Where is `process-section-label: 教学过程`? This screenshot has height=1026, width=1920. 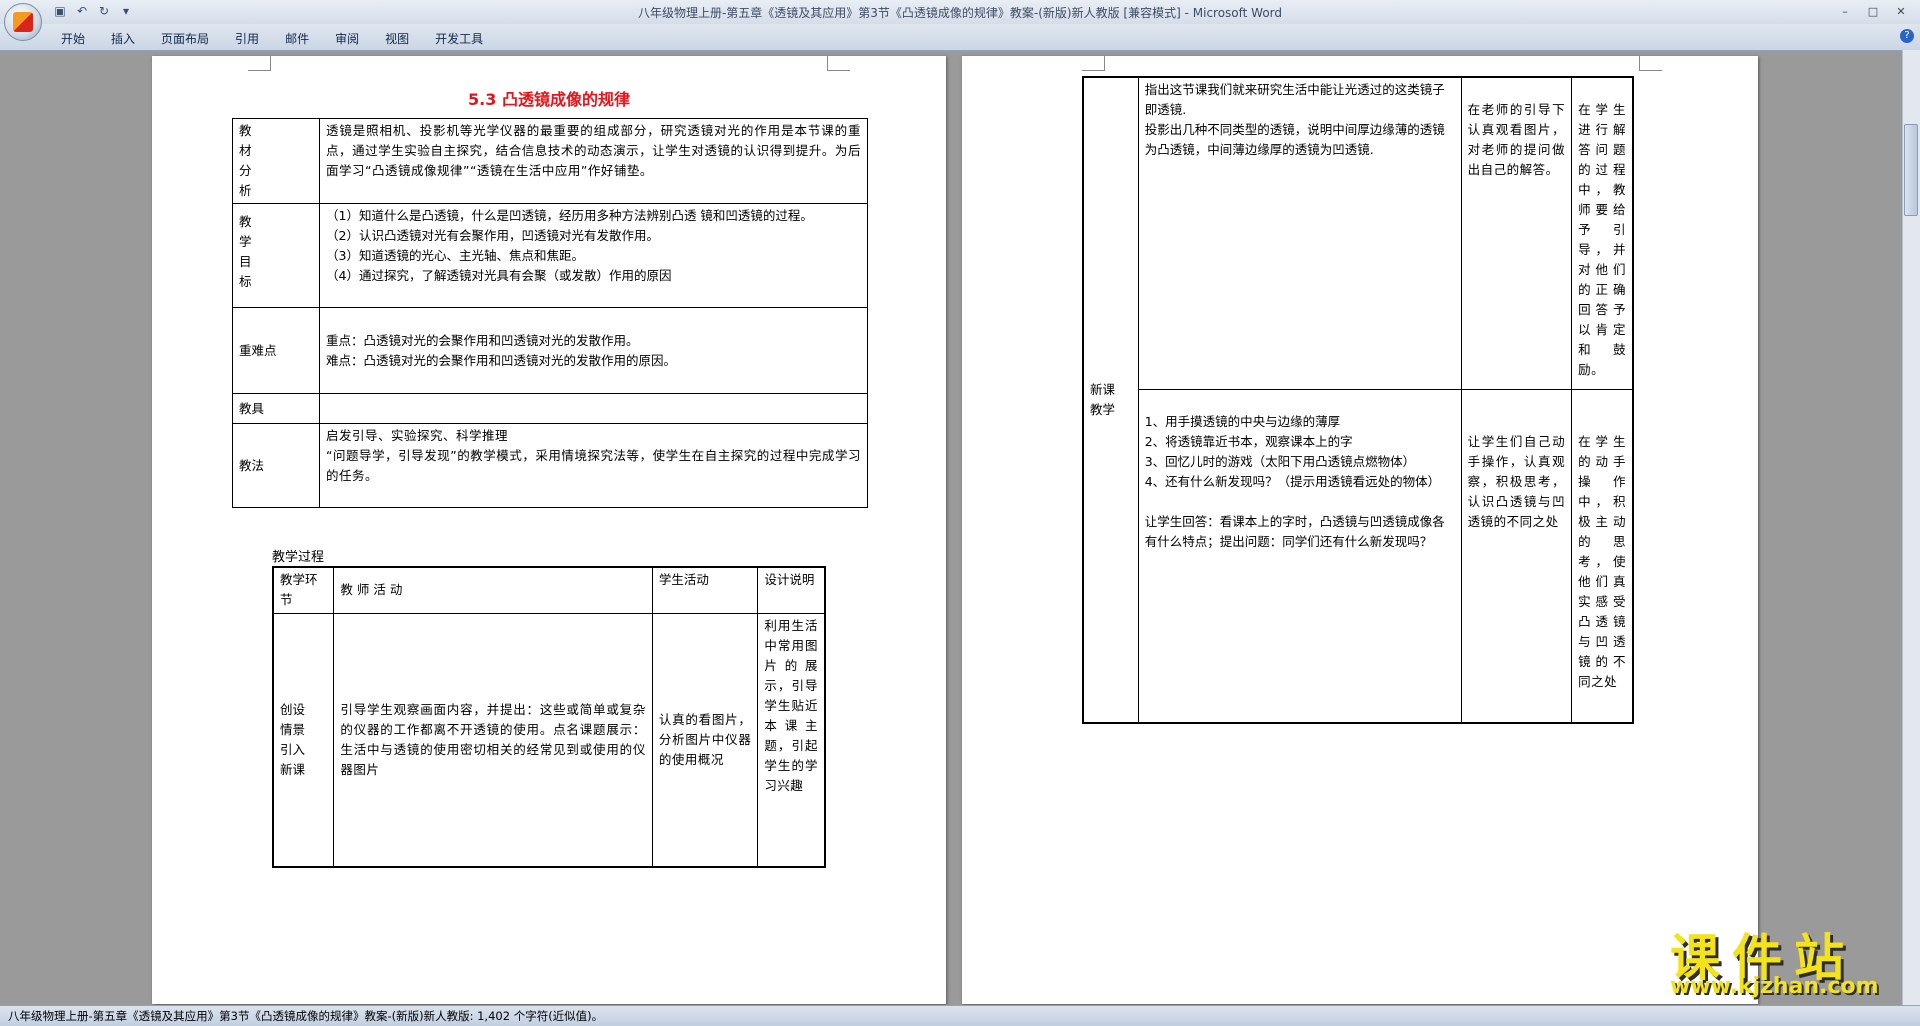 process-section-label: 教学过程 is located at coordinates (298, 557).